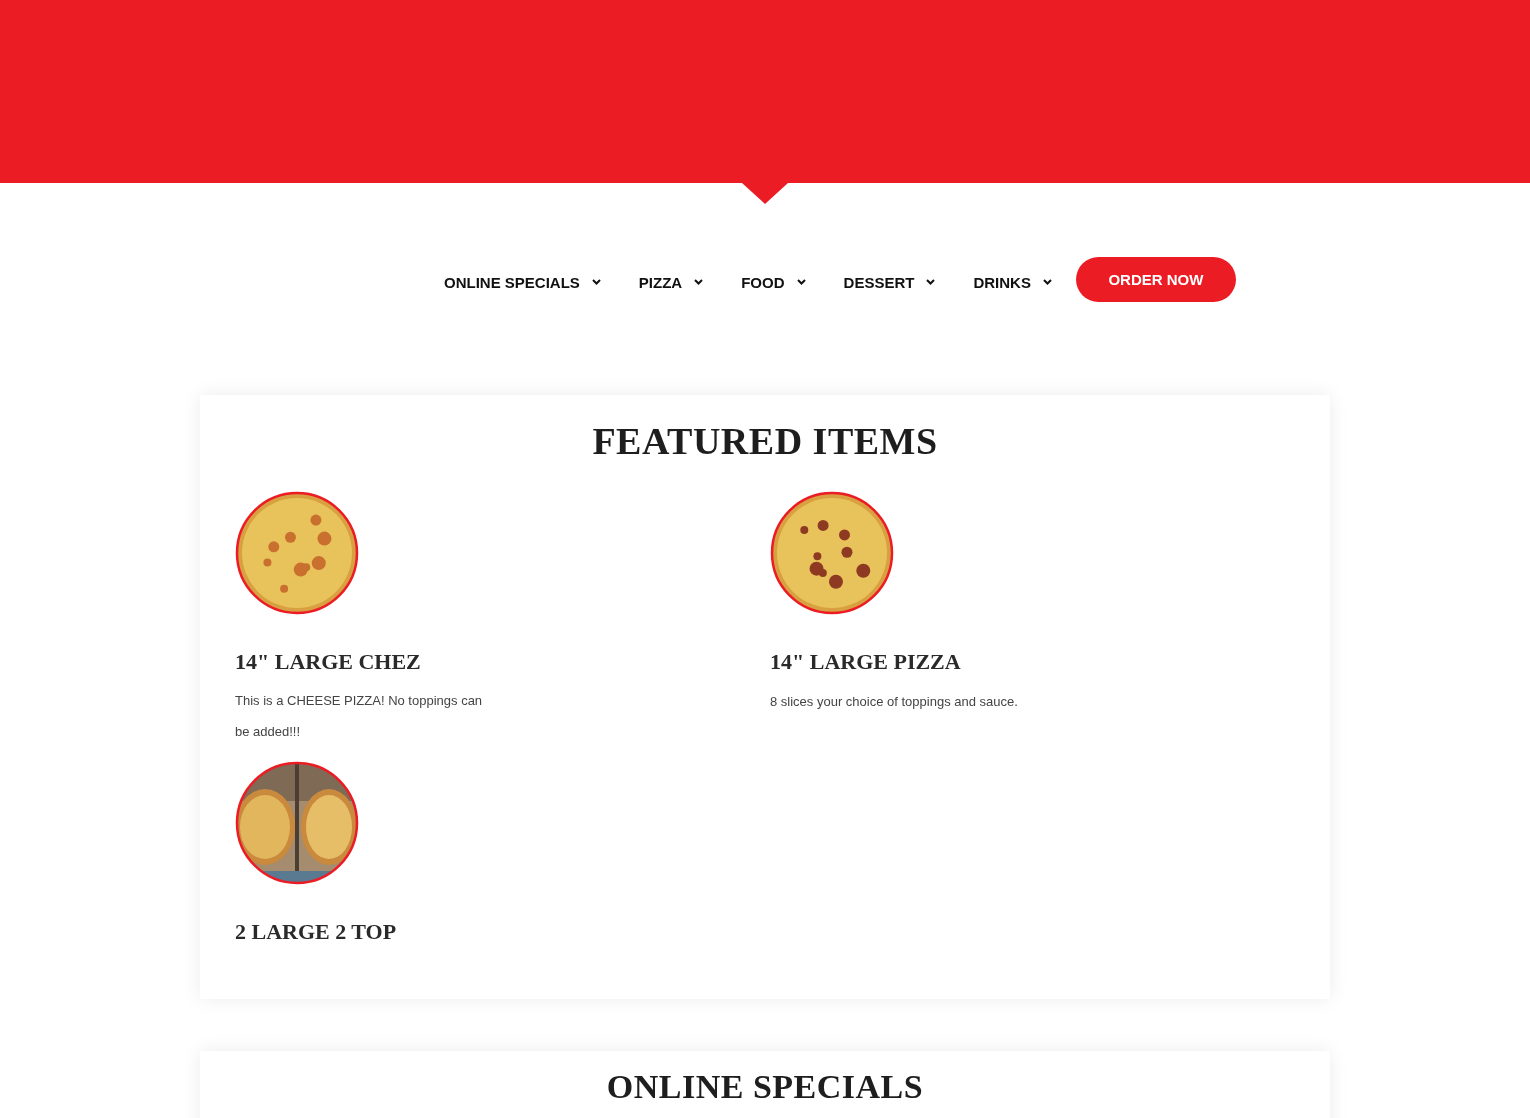 Image resolution: width=1530 pixels, height=1118 pixels. What do you see at coordinates (316, 932) in the screenshot?
I see `item-name: 2 LARGE 2 TOP` at bounding box center [316, 932].